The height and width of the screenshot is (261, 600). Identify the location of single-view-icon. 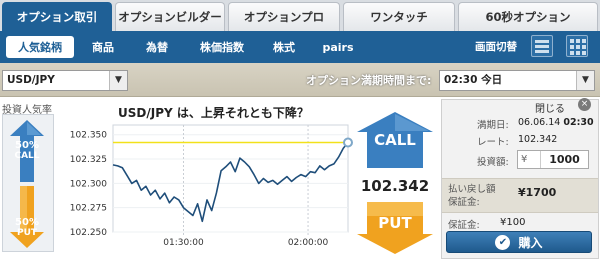
(542, 46).